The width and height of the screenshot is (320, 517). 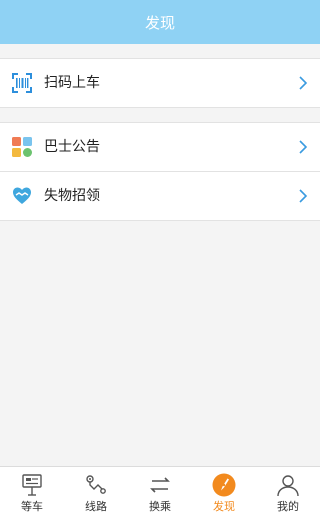 What do you see at coordinates (96, 506) in the screenshot?
I see `tab-label: 线路` at bounding box center [96, 506].